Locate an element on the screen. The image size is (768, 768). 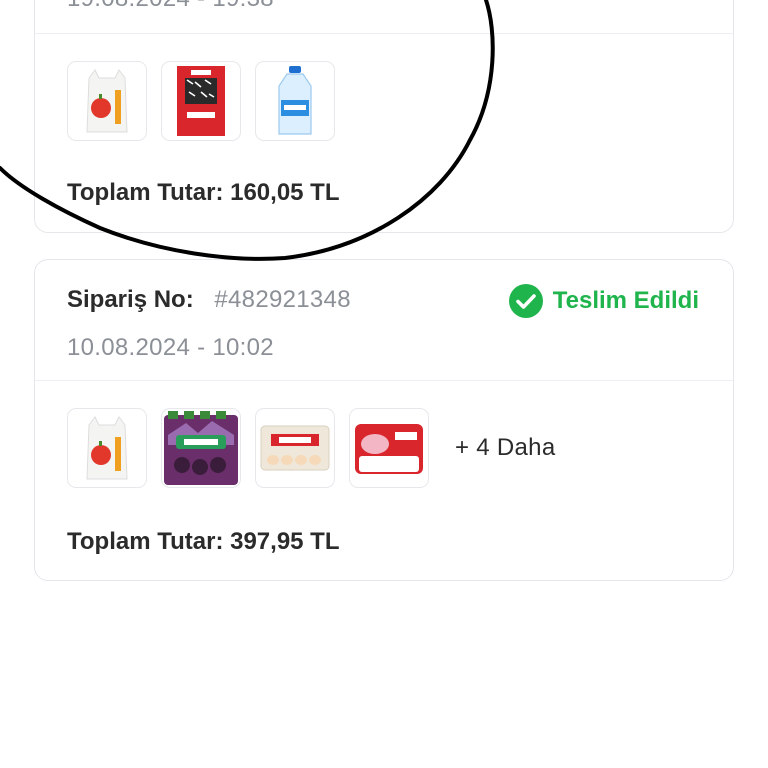
status-badge: Teslim Edildi is located at coordinates (603, 301).